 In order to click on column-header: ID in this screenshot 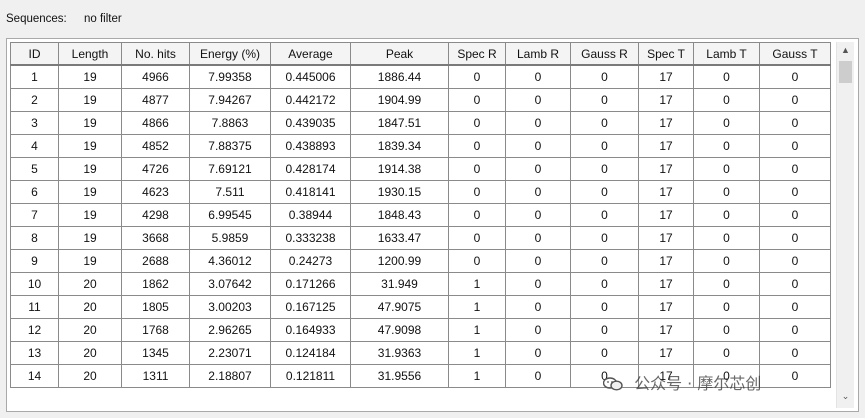, I will do `click(34, 54)`.